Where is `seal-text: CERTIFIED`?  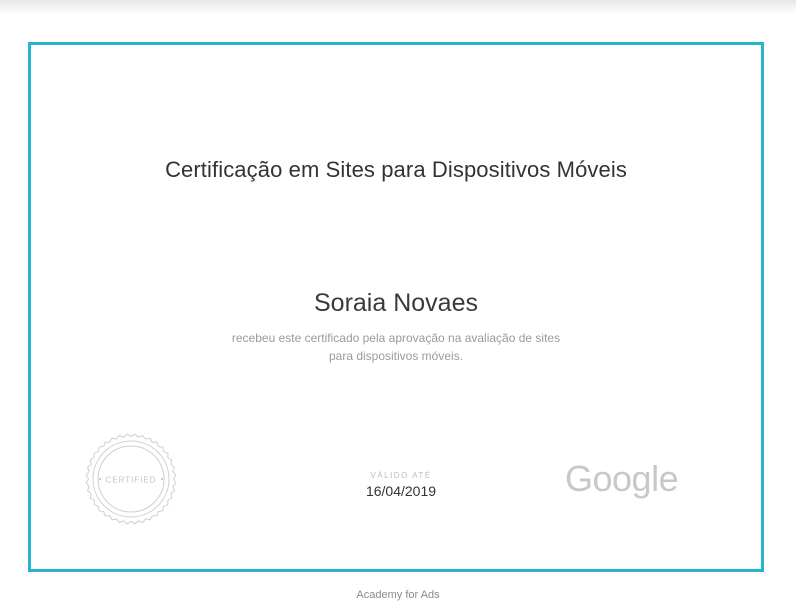
seal-text: CERTIFIED is located at coordinates (130, 480).